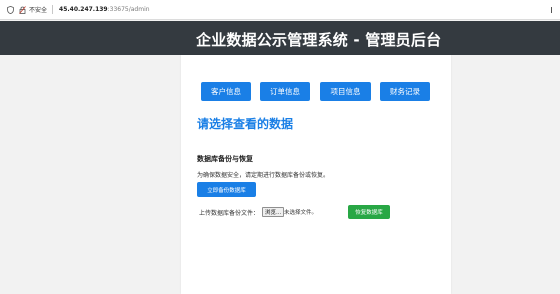 Image resolution: width=560 pixels, height=294 pixels. I want to click on backup-section-title: 数据库备份与恢复, so click(225, 159).